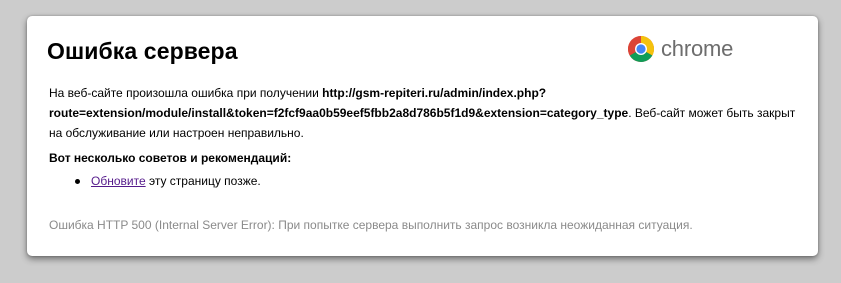  I want to click on chrome-brand: chrome, so click(680, 49).